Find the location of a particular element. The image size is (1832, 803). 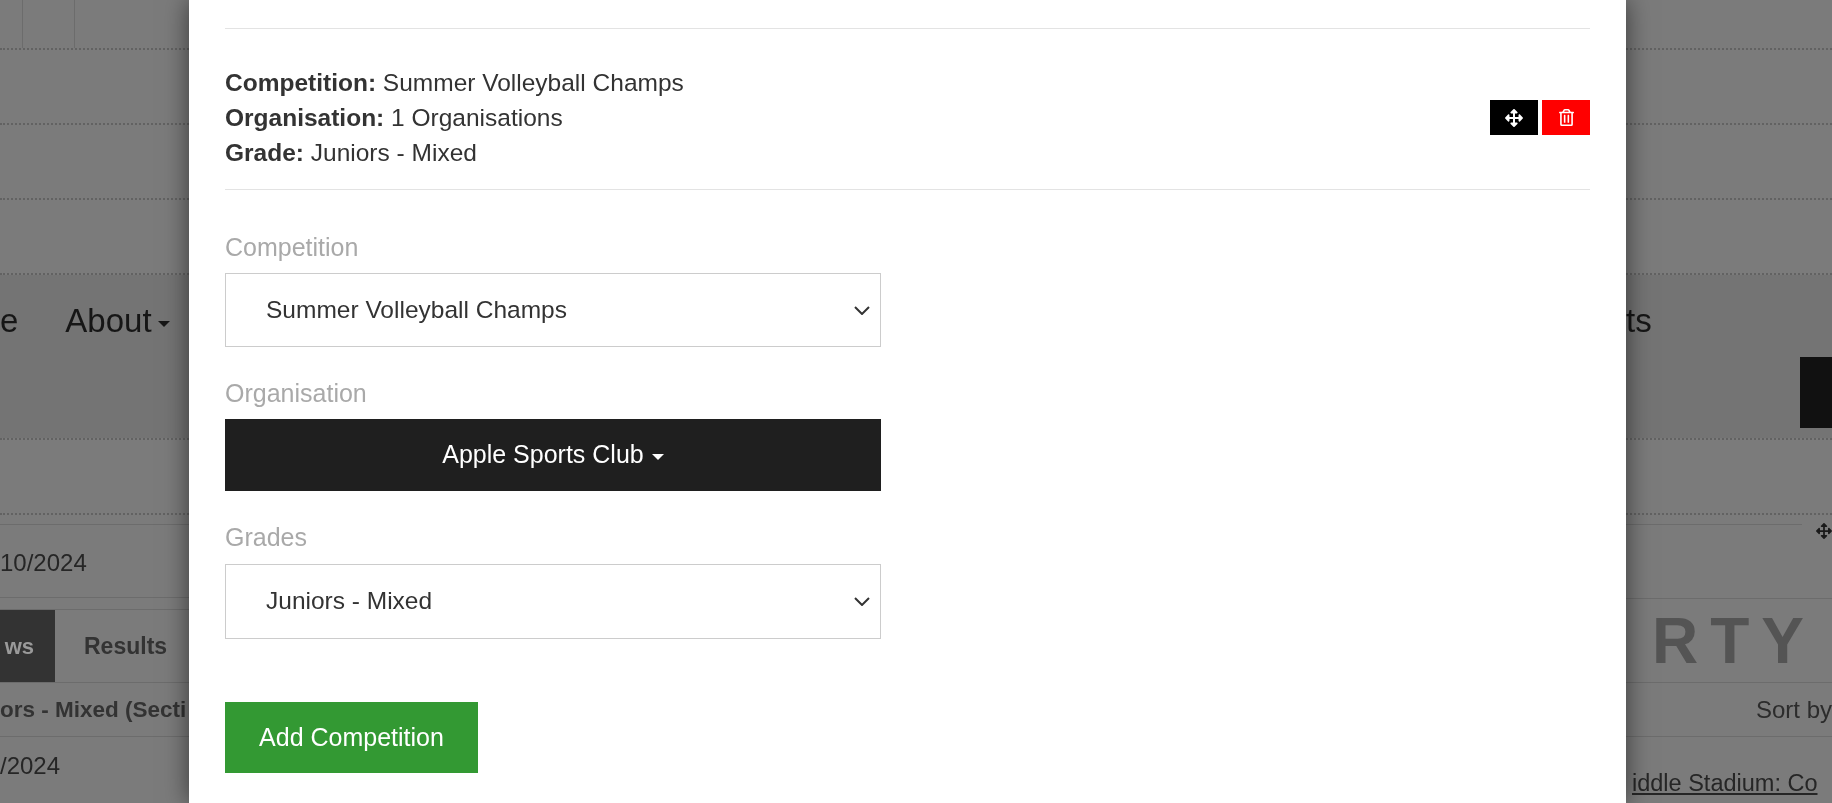

field-label: Competition is located at coordinates (292, 247).